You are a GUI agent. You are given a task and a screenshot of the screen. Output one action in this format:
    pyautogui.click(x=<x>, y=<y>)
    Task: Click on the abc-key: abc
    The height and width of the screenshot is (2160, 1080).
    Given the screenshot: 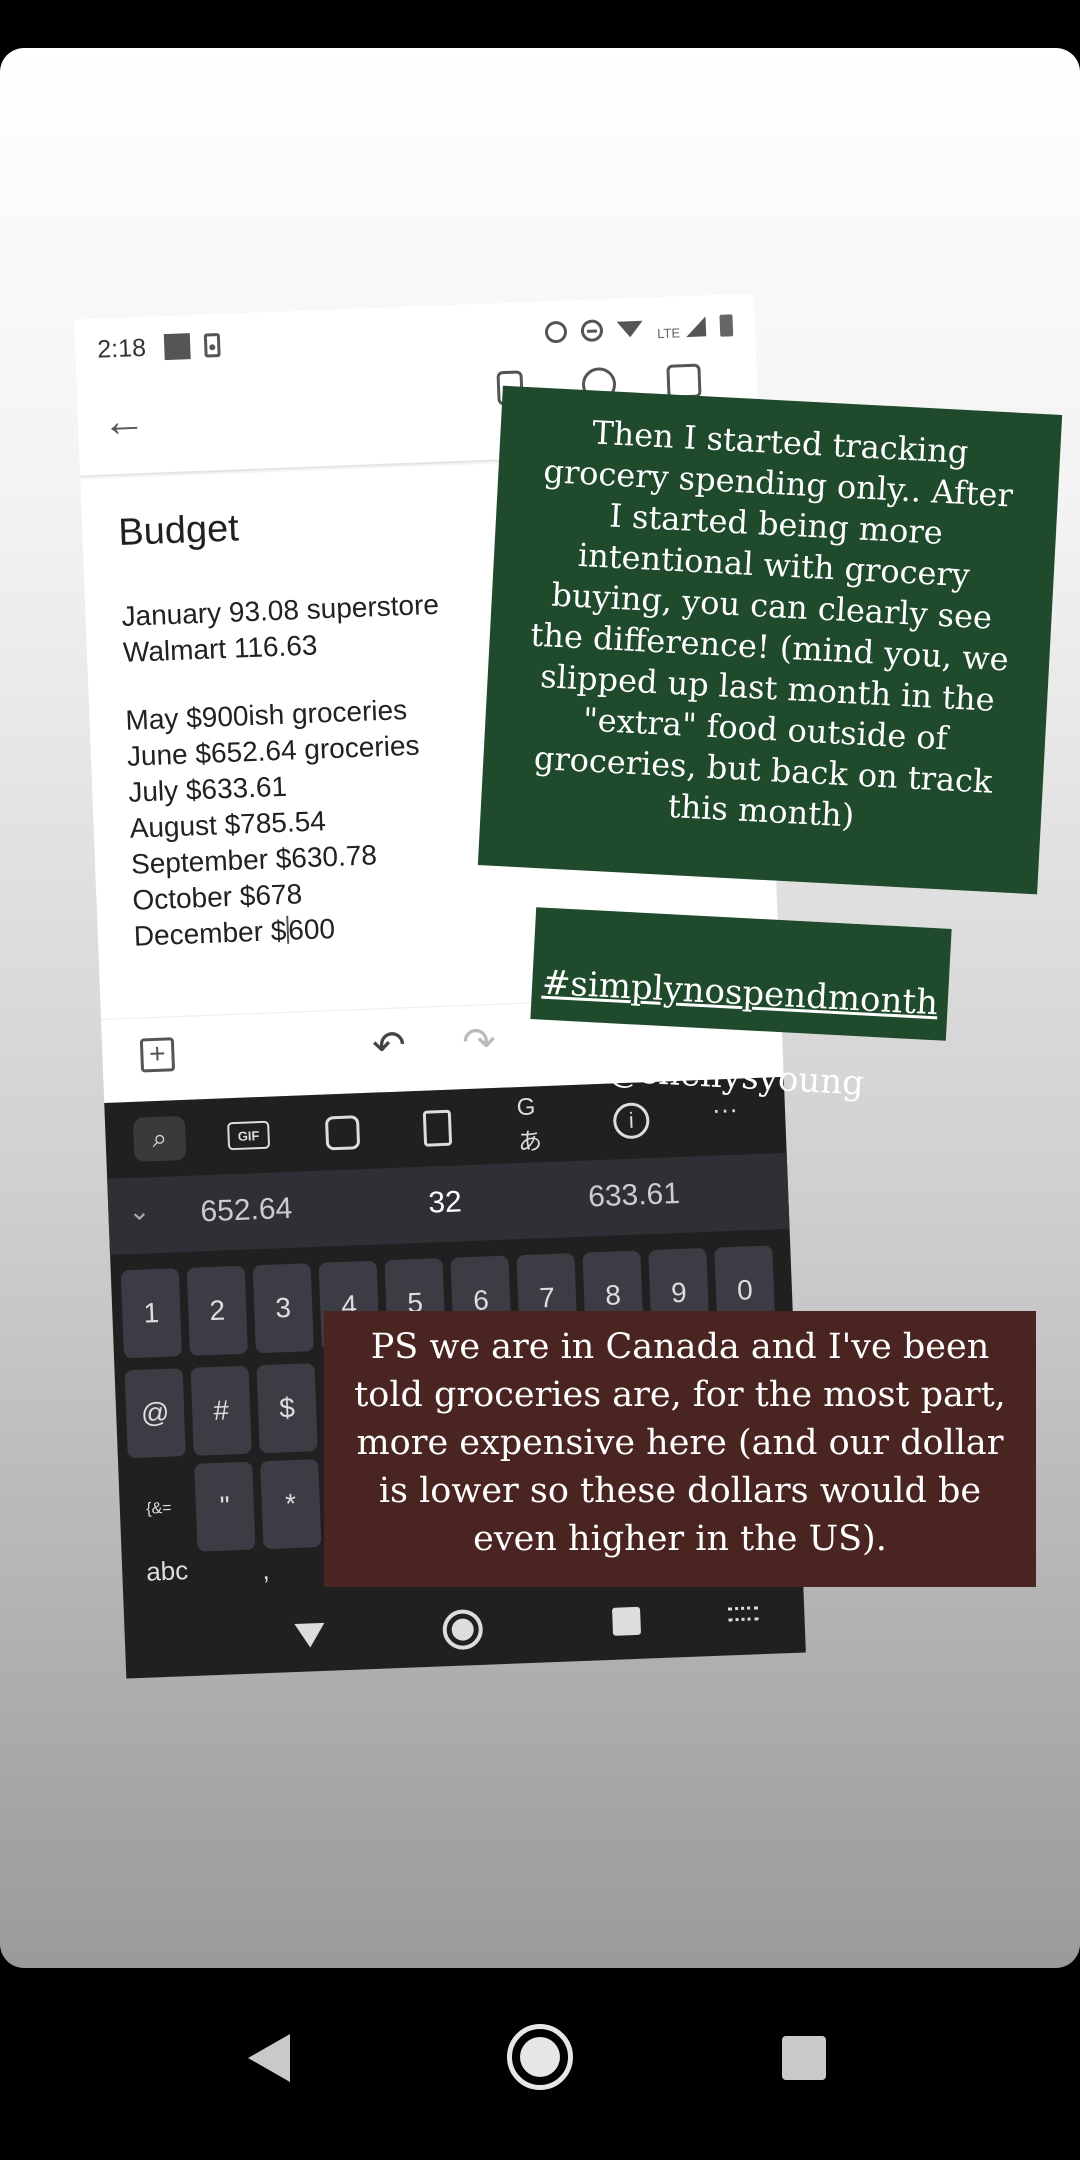 What is the action you would take?
    pyautogui.click(x=167, y=1571)
    